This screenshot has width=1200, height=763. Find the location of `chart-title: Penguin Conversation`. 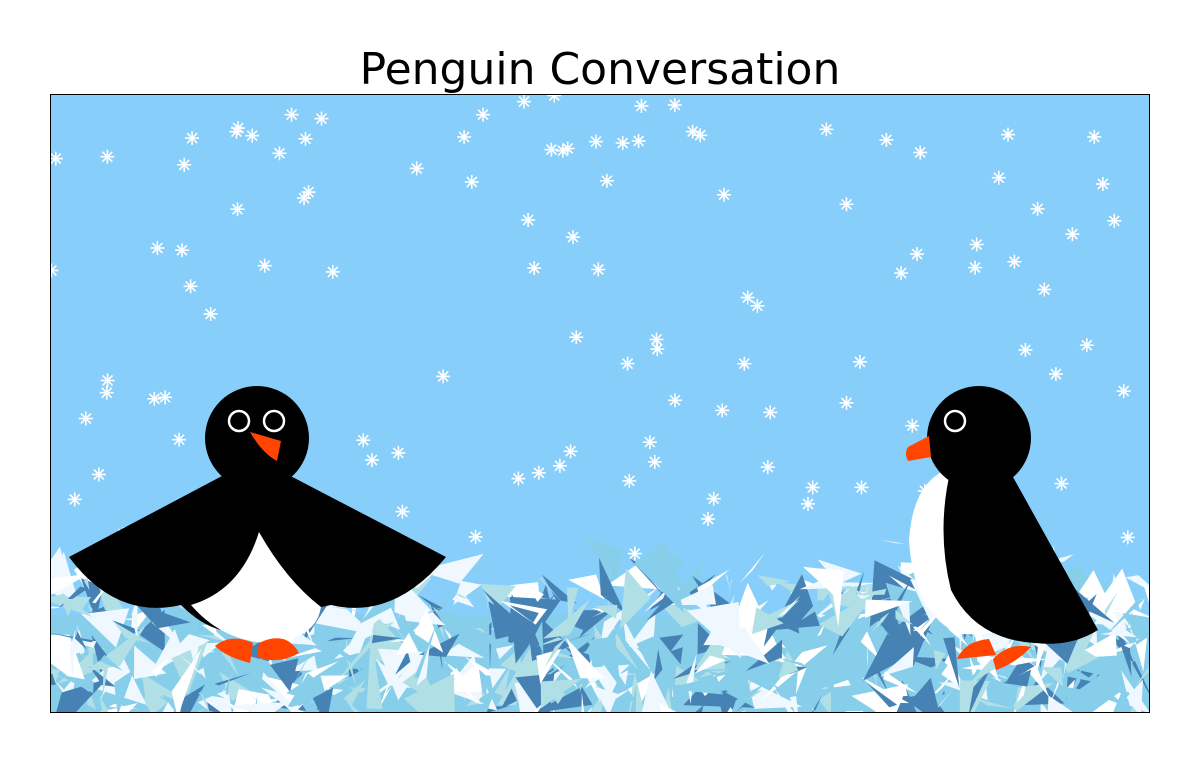

chart-title: Penguin Conversation is located at coordinates (600, 69).